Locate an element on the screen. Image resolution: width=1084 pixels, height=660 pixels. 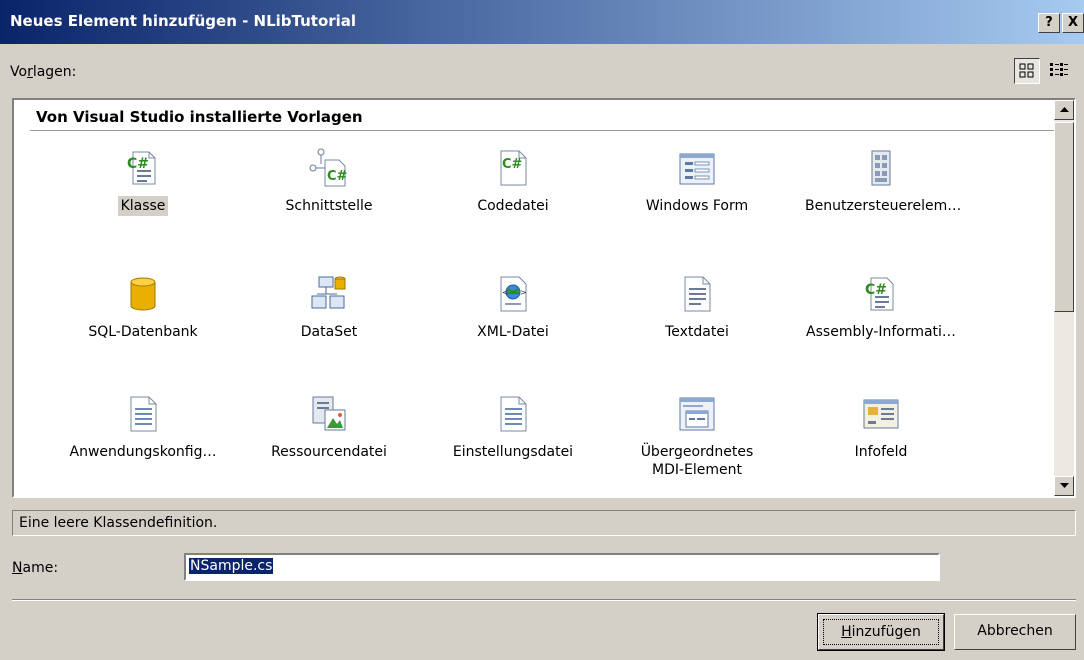
group-header: Von Visual Studio installierte Vorlagen is located at coordinates (199, 117).